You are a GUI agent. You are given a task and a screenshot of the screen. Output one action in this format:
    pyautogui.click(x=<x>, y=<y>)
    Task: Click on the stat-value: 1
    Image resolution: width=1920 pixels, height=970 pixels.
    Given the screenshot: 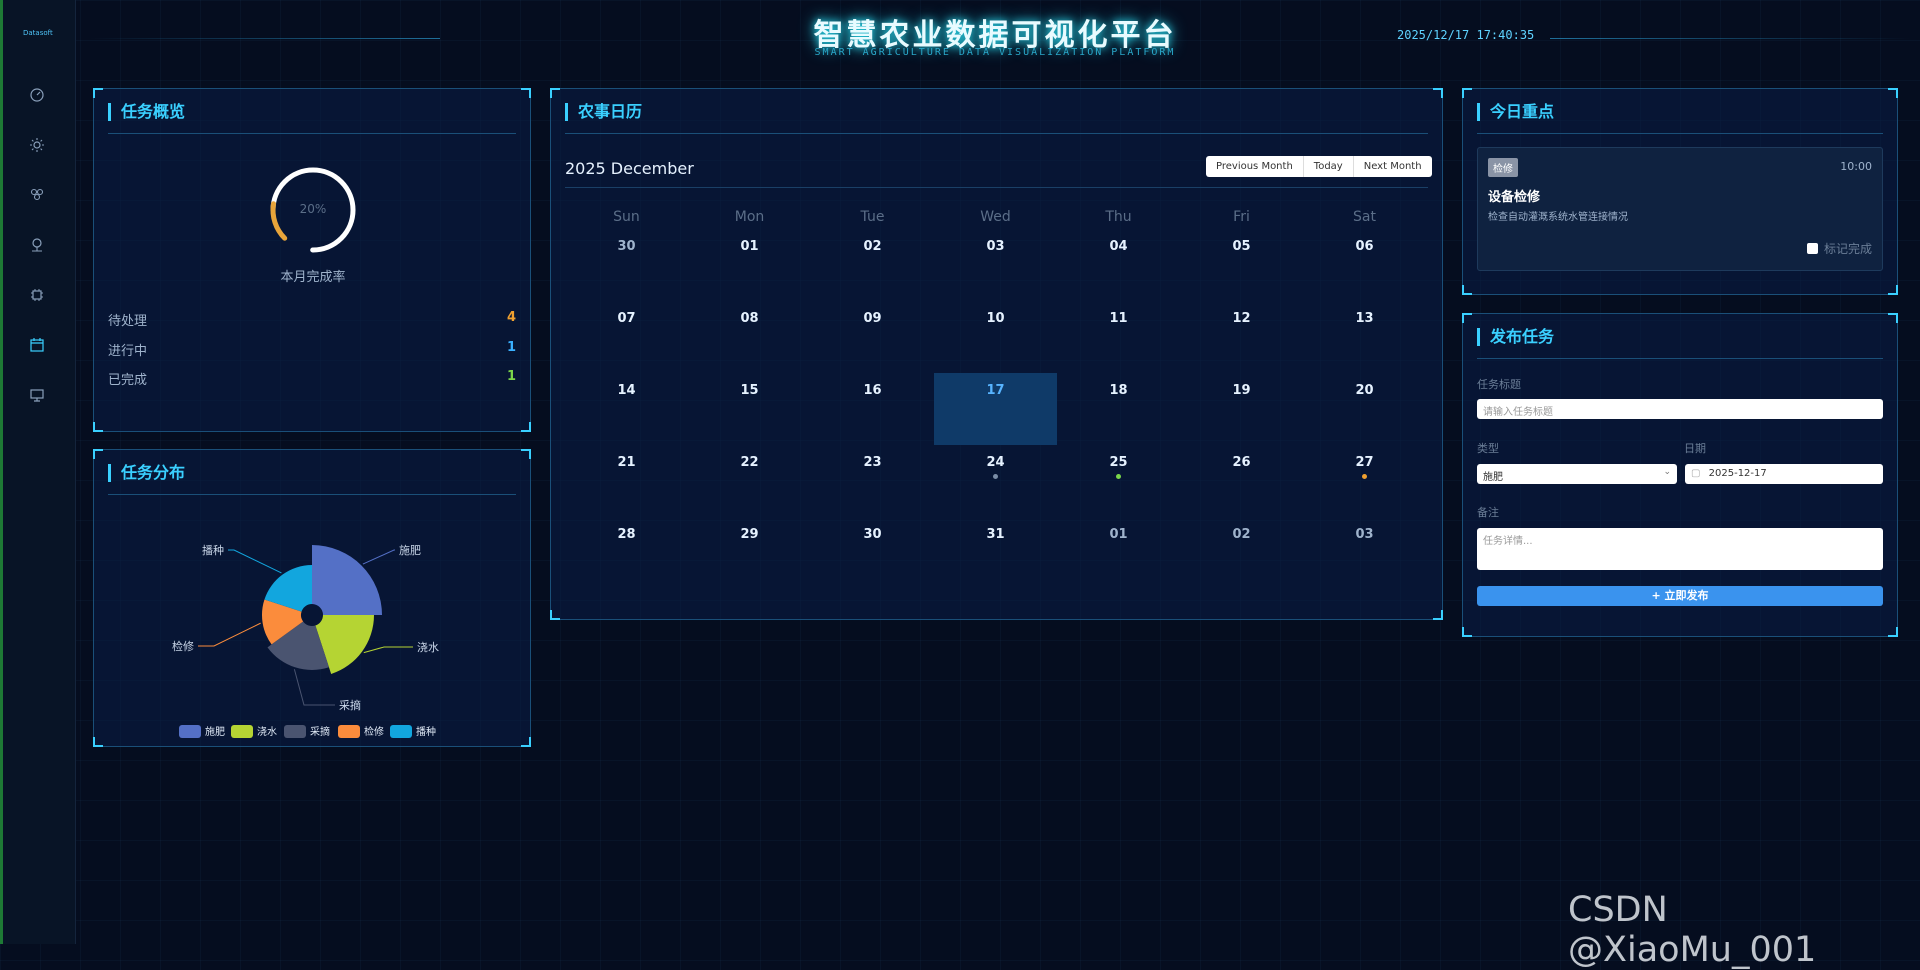 What is the action you would take?
    pyautogui.click(x=511, y=347)
    